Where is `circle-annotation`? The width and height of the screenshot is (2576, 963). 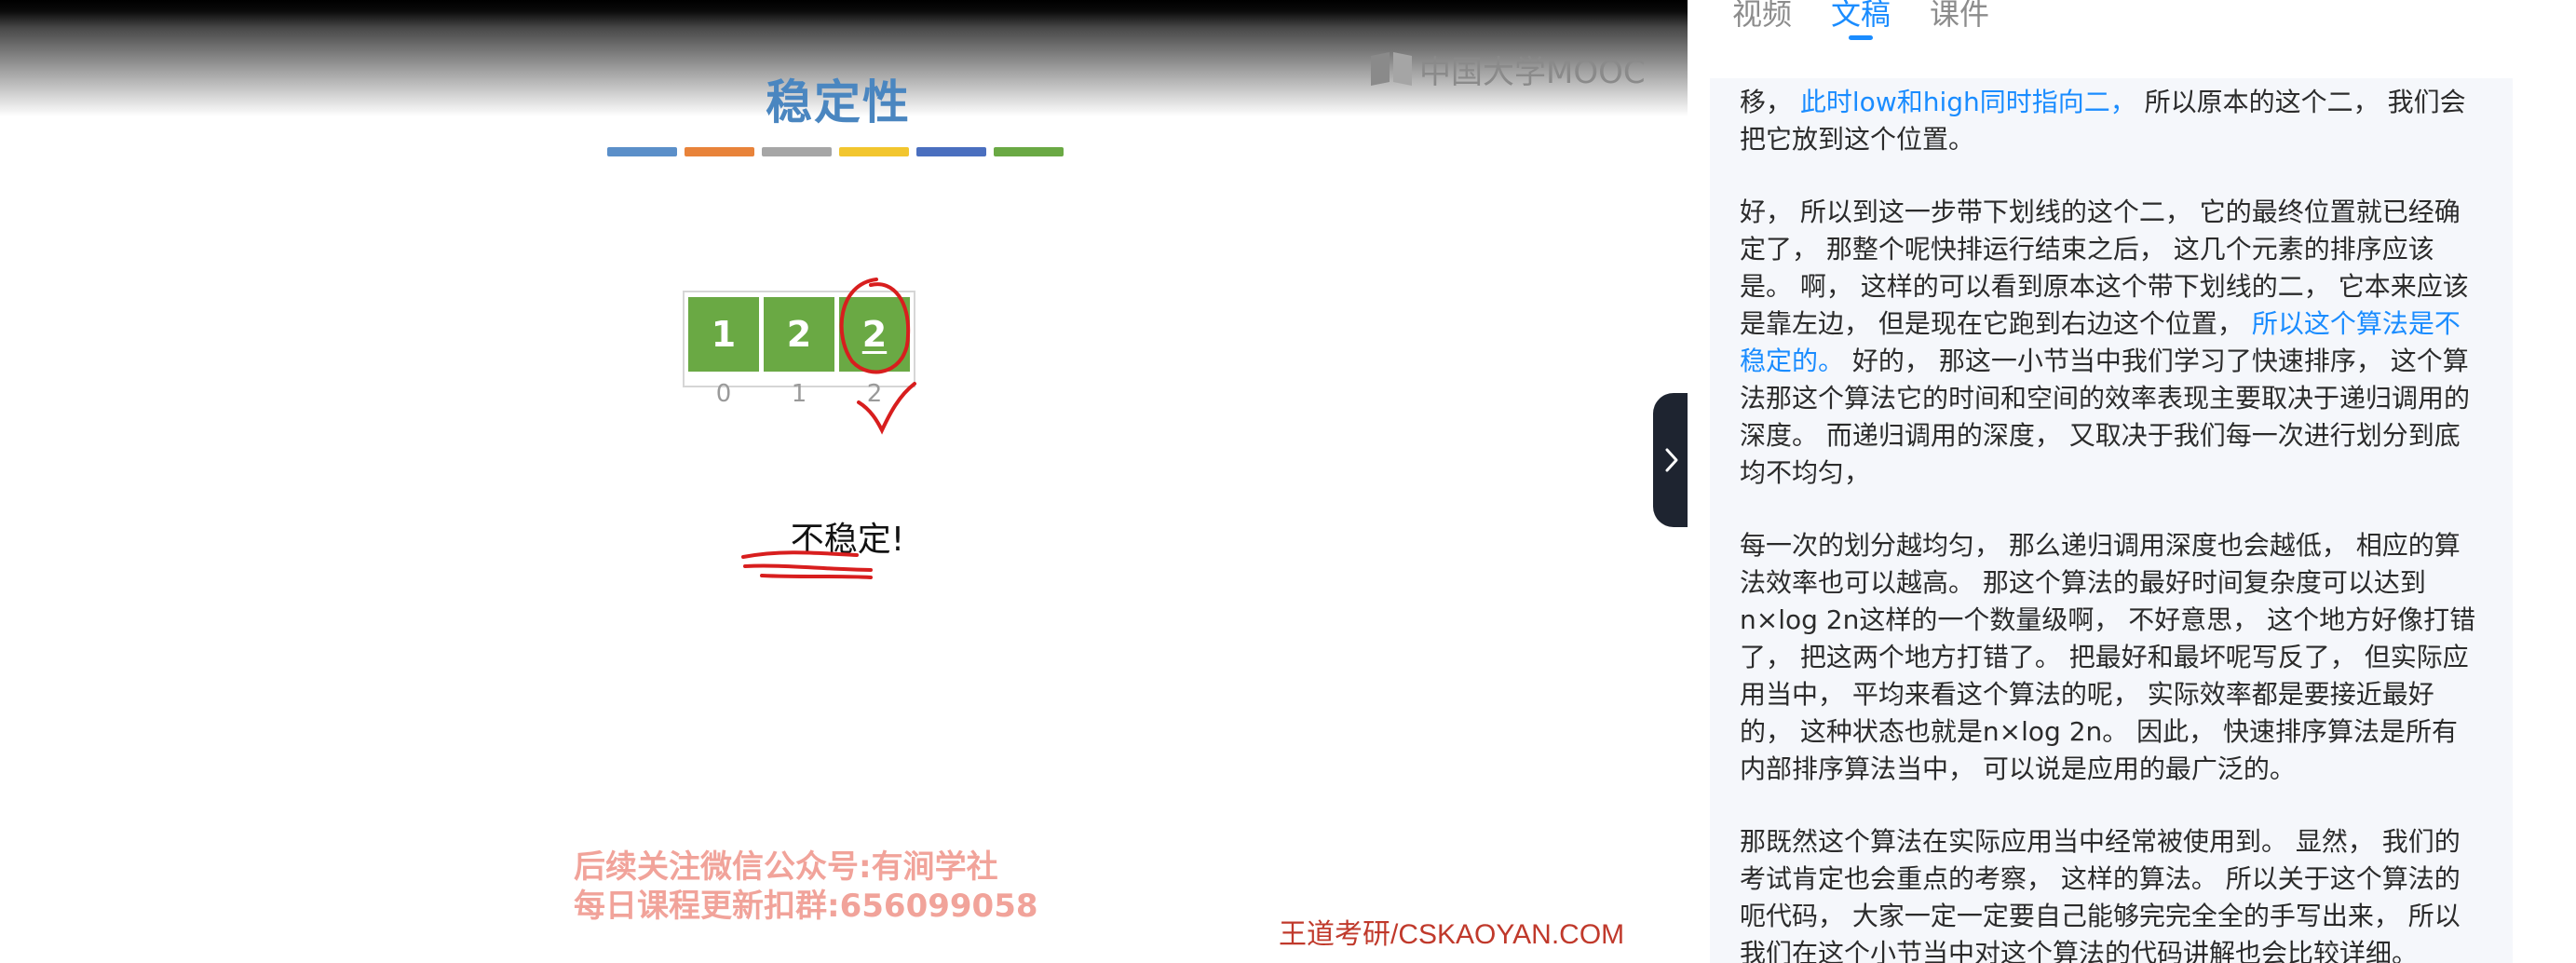 circle-annotation is located at coordinates (875, 326).